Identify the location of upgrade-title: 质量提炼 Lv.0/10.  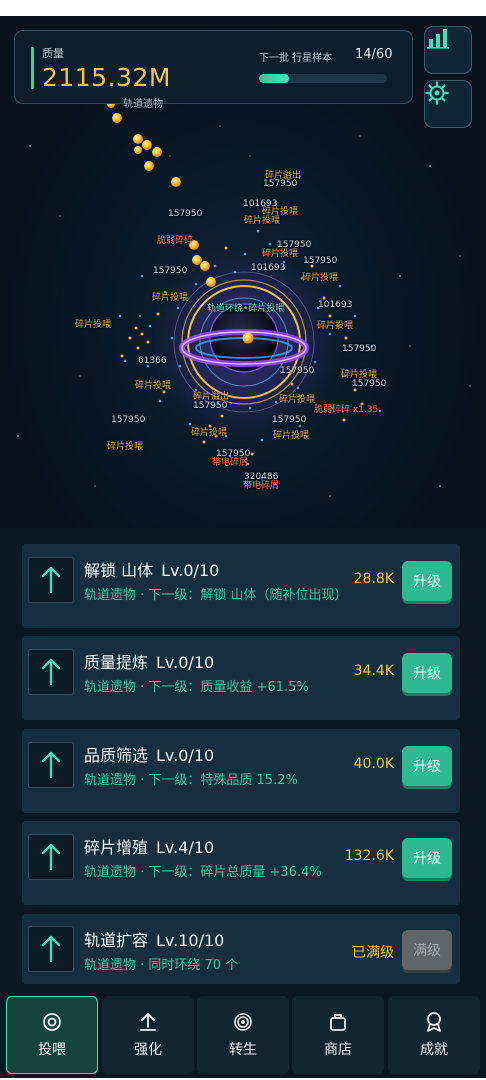
(149, 662).